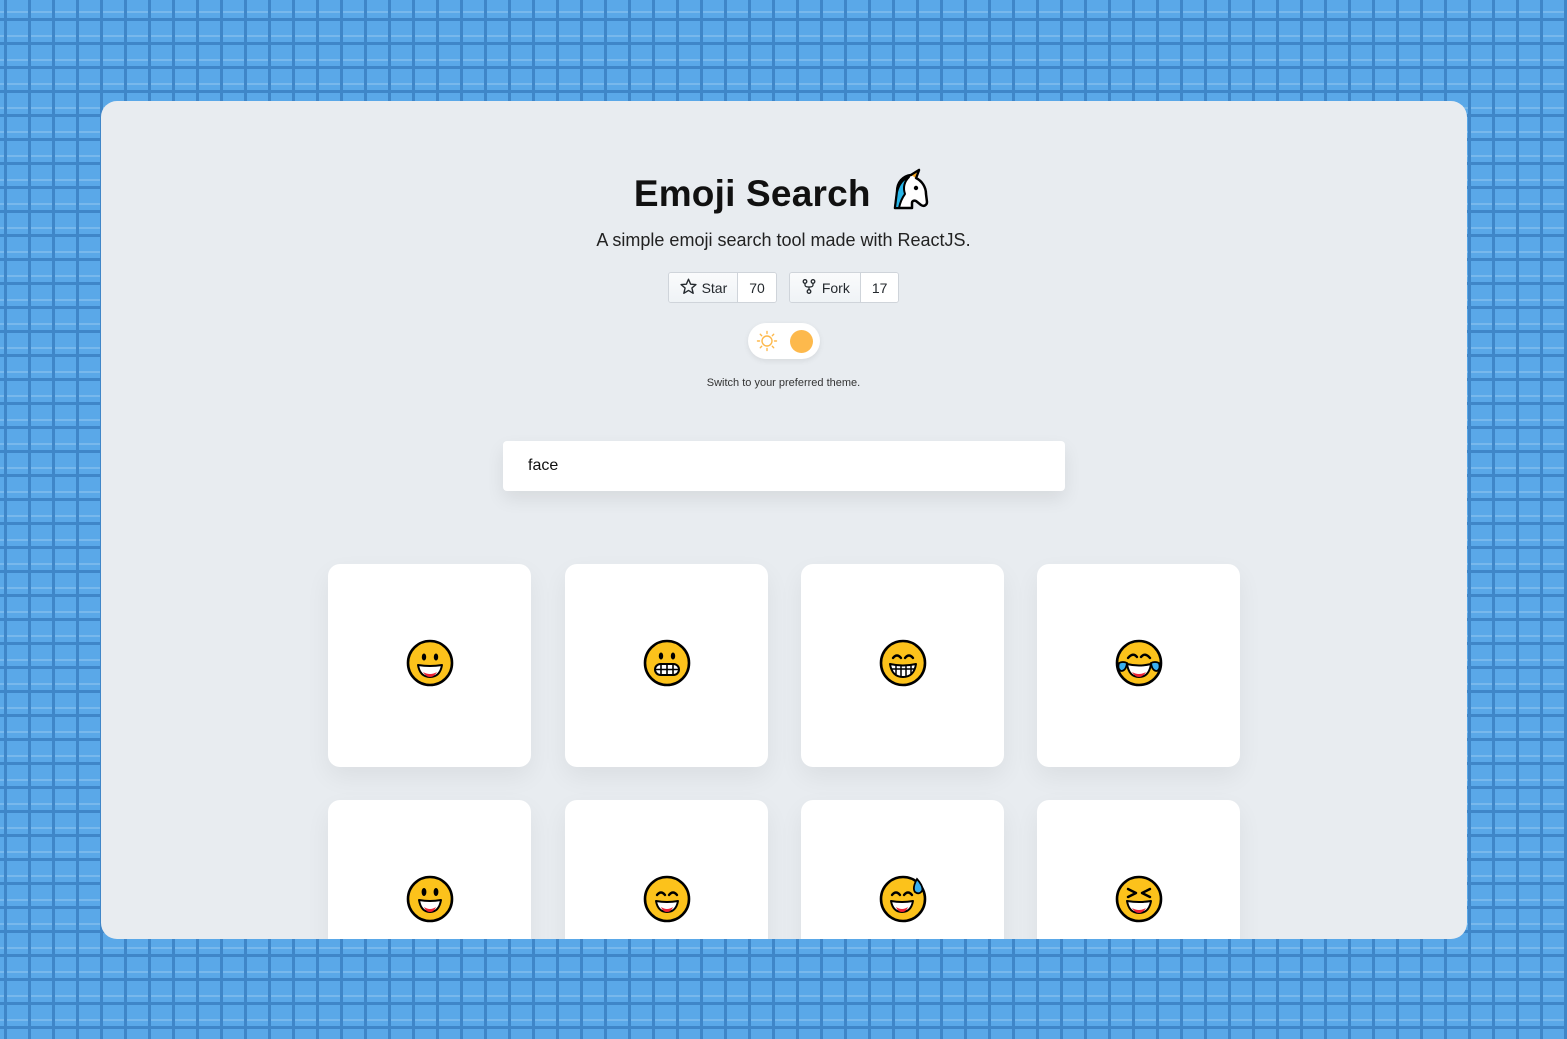 Image resolution: width=1567 pixels, height=1039 pixels. What do you see at coordinates (688, 288) in the screenshot?
I see `star-icon` at bounding box center [688, 288].